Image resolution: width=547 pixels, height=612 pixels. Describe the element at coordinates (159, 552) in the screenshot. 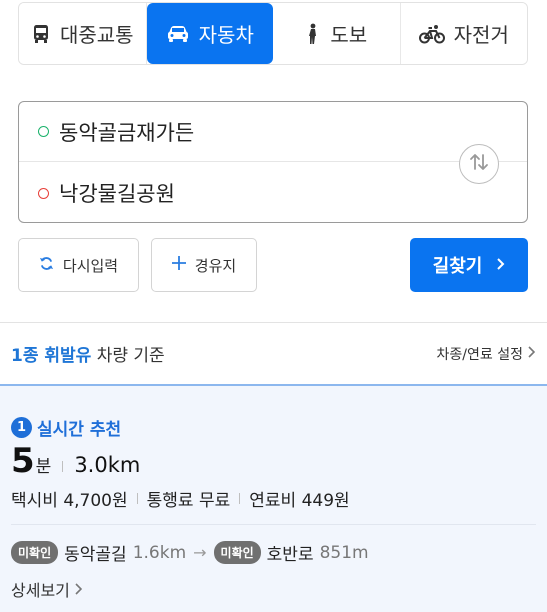

I see `road-distance: 1.6km` at that location.